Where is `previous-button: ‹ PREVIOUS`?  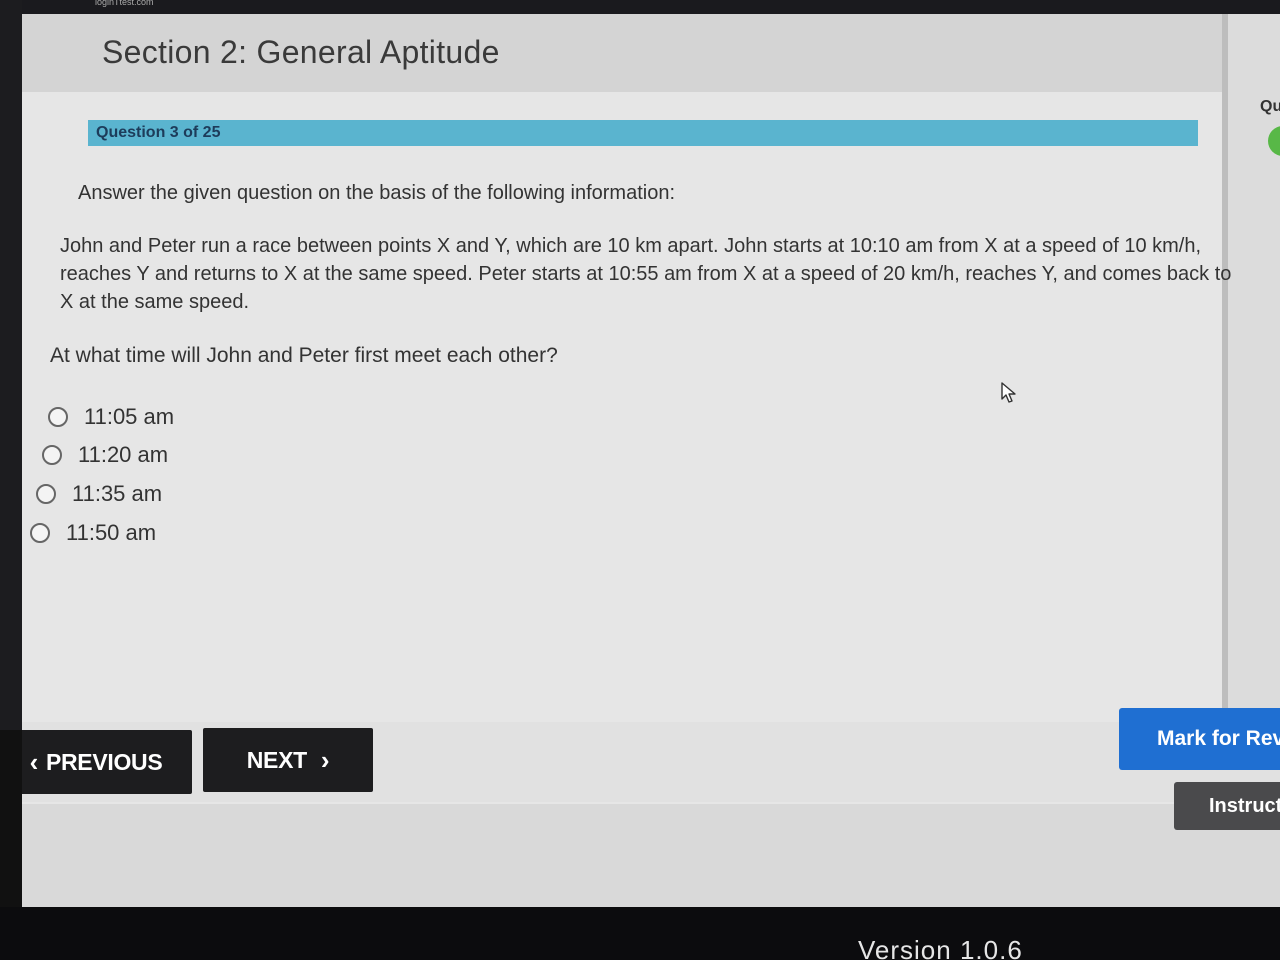
previous-button: ‹ PREVIOUS is located at coordinates (107, 762).